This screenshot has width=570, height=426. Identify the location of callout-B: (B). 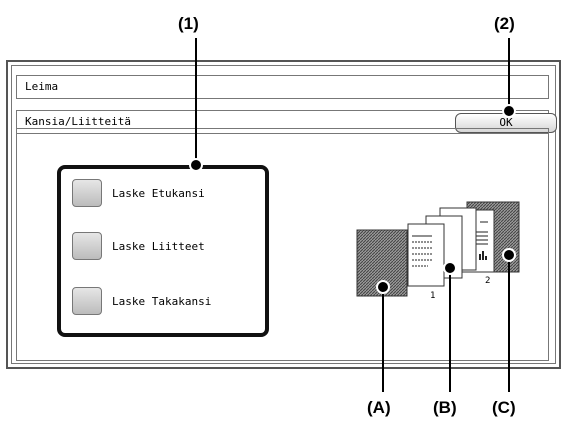
(445, 407).